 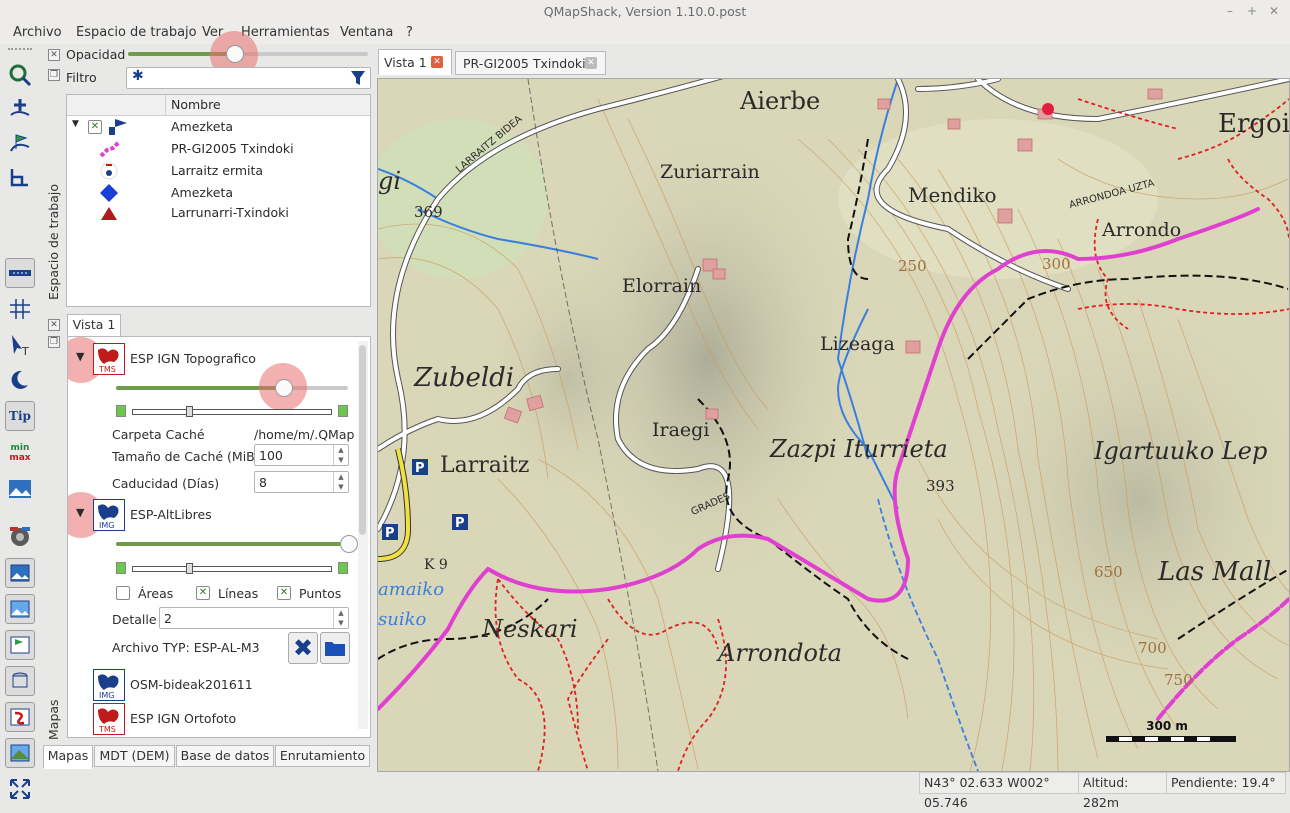 What do you see at coordinates (118, 127) in the screenshot?
I see `project-flag-icon` at bounding box center [118, 127].